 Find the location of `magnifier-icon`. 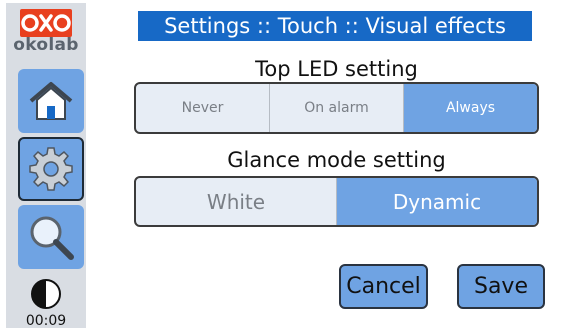

magnifier-icon is located at coordinates (52, 238).